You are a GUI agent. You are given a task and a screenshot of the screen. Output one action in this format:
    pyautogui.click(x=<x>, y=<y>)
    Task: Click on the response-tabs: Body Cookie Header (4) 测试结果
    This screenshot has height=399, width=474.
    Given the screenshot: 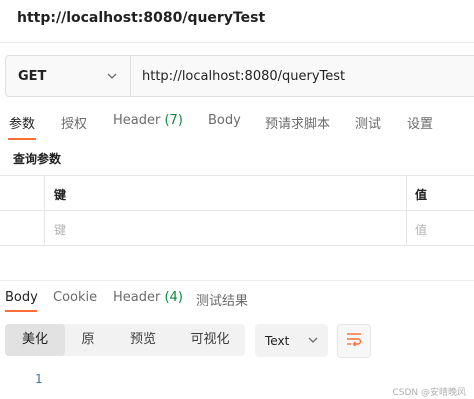 What is the action you would take?
    pyautogui.click(x=237, y=300)
    